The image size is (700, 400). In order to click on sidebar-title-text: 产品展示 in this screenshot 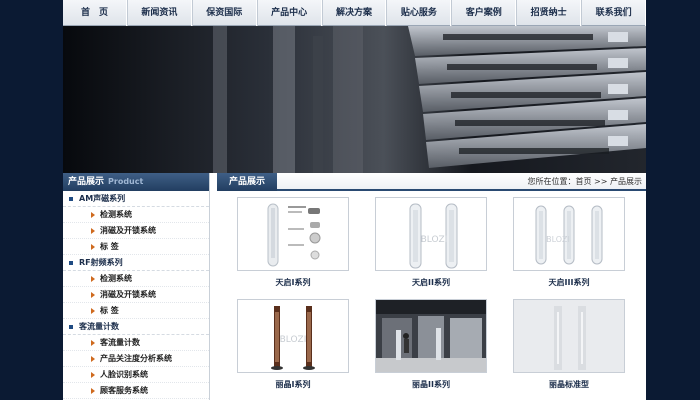, I will do `click(86, 182)`.